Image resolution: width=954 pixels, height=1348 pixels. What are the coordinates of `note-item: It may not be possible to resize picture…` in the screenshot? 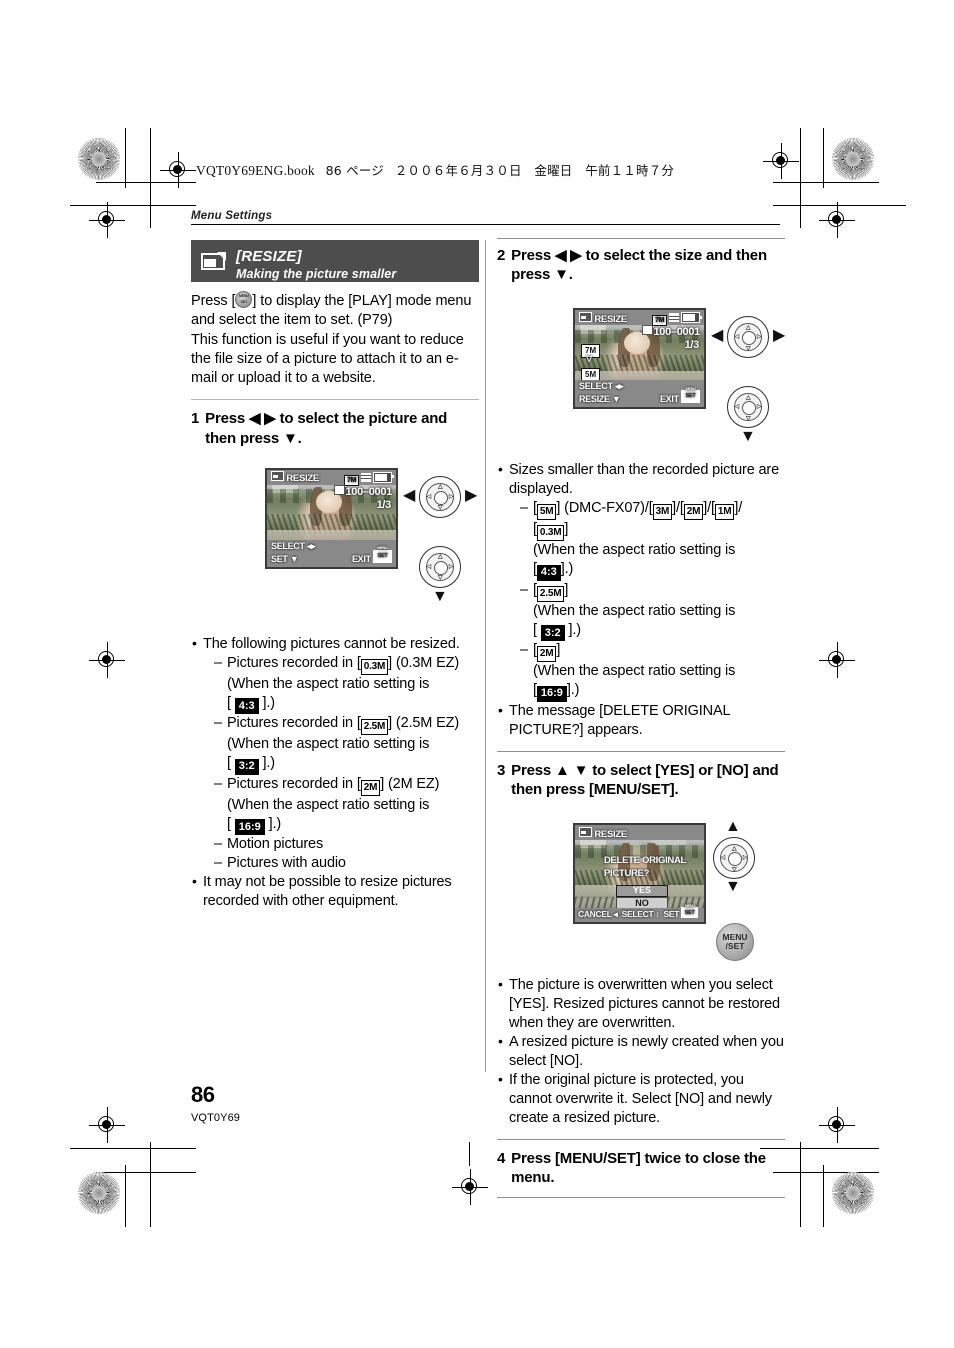 It's located at (335, 891).